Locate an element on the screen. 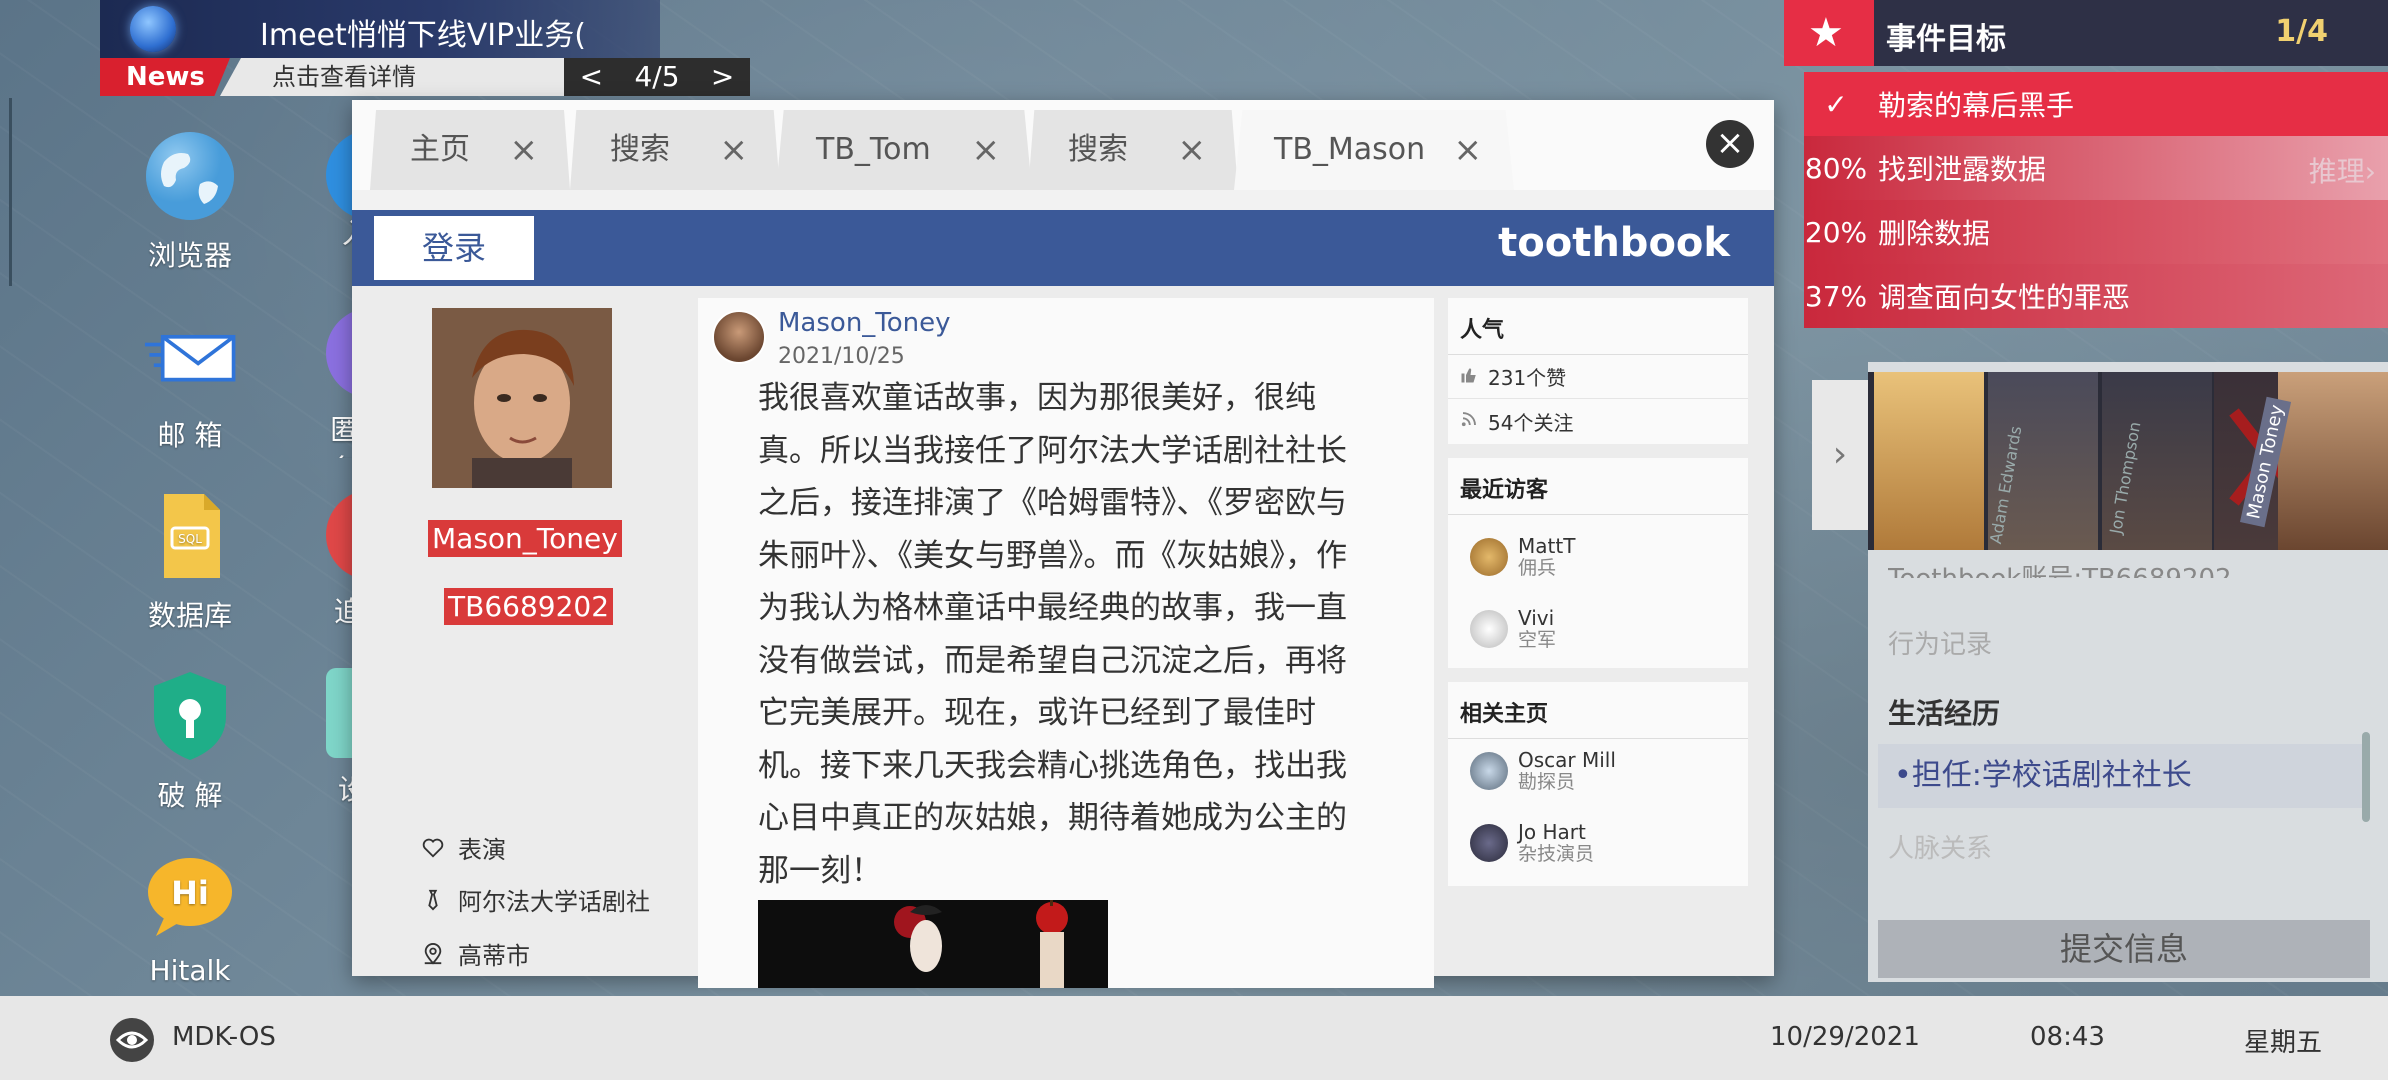 This screenshot has width=2388, height=1080. related-title: 相关主页 is located at coordinates (1598, 710).